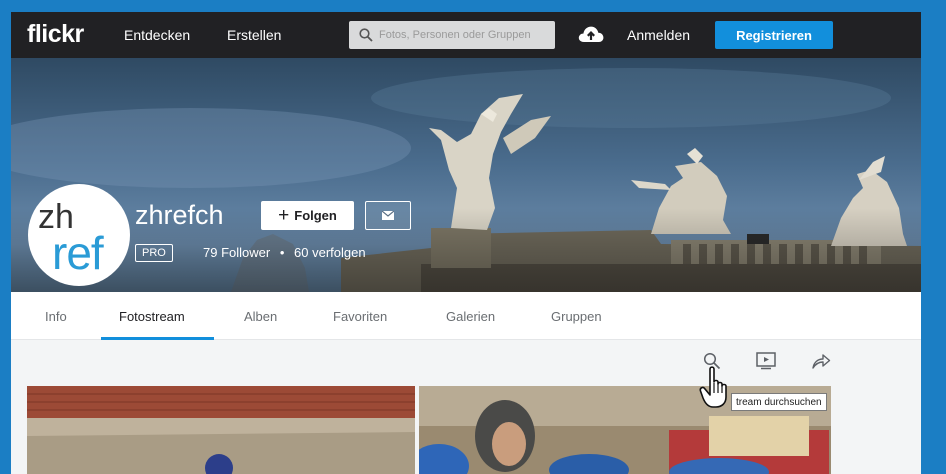 This screenshot has height=474, width=946. I want to click on following-count: 60 verfolgen, so click(330, 252).